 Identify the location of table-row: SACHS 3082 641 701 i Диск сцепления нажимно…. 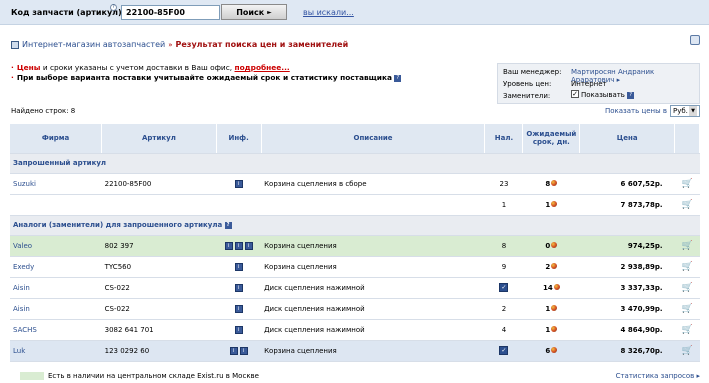
(355, 330).